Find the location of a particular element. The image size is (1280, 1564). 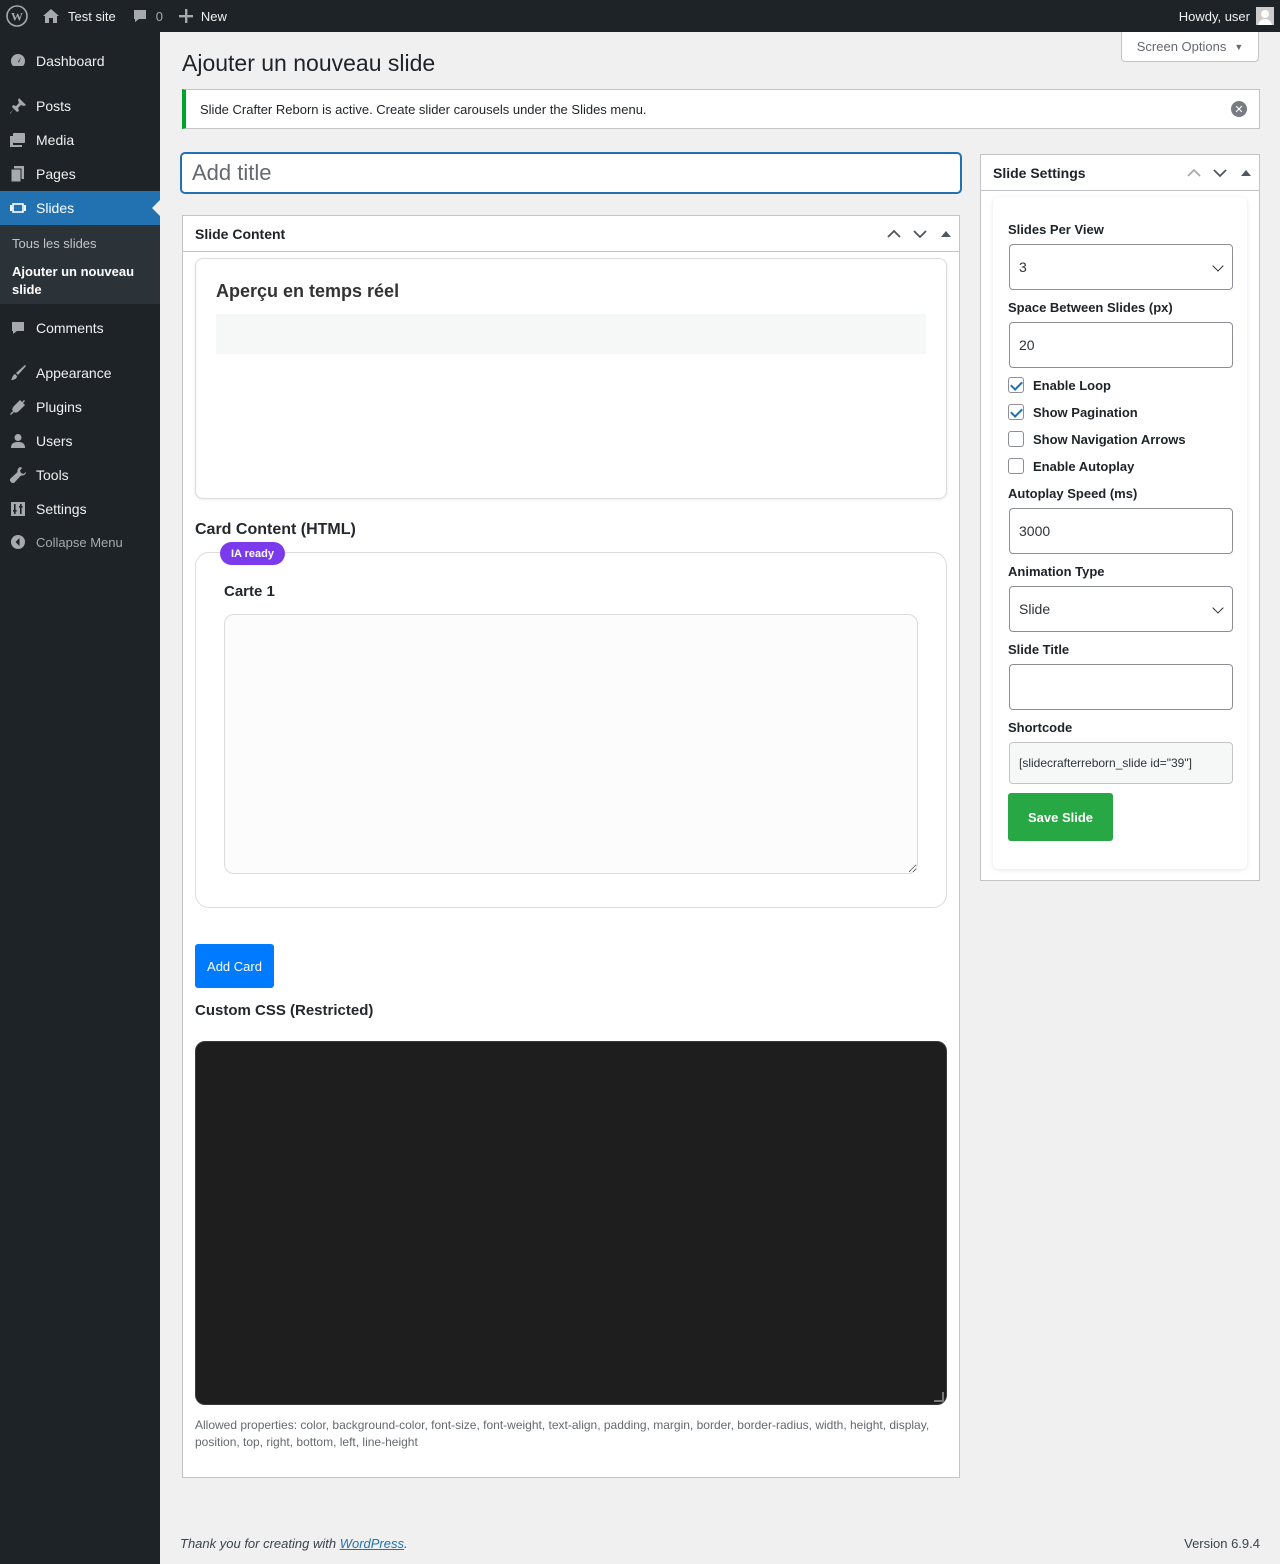

dashboard-icon is located at coordinates (18, 61).